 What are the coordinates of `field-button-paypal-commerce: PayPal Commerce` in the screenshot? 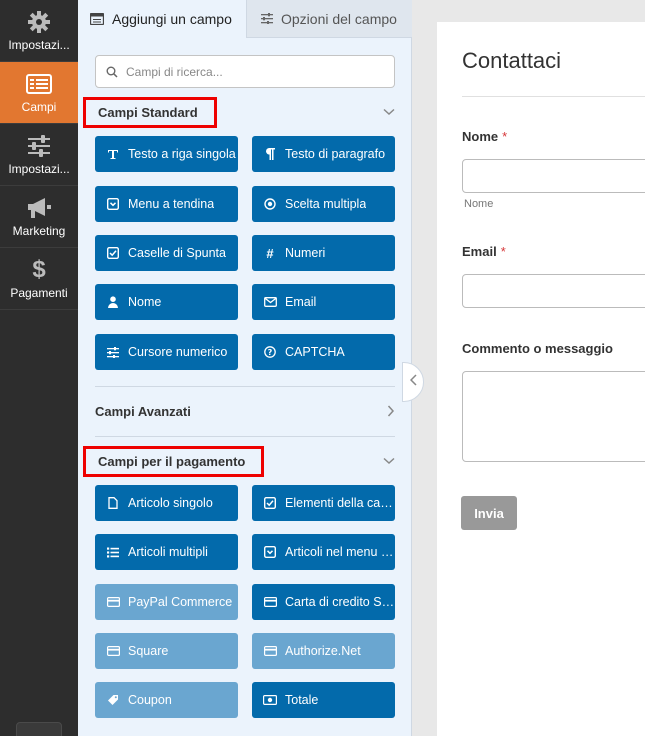 It's located at (166, 602).